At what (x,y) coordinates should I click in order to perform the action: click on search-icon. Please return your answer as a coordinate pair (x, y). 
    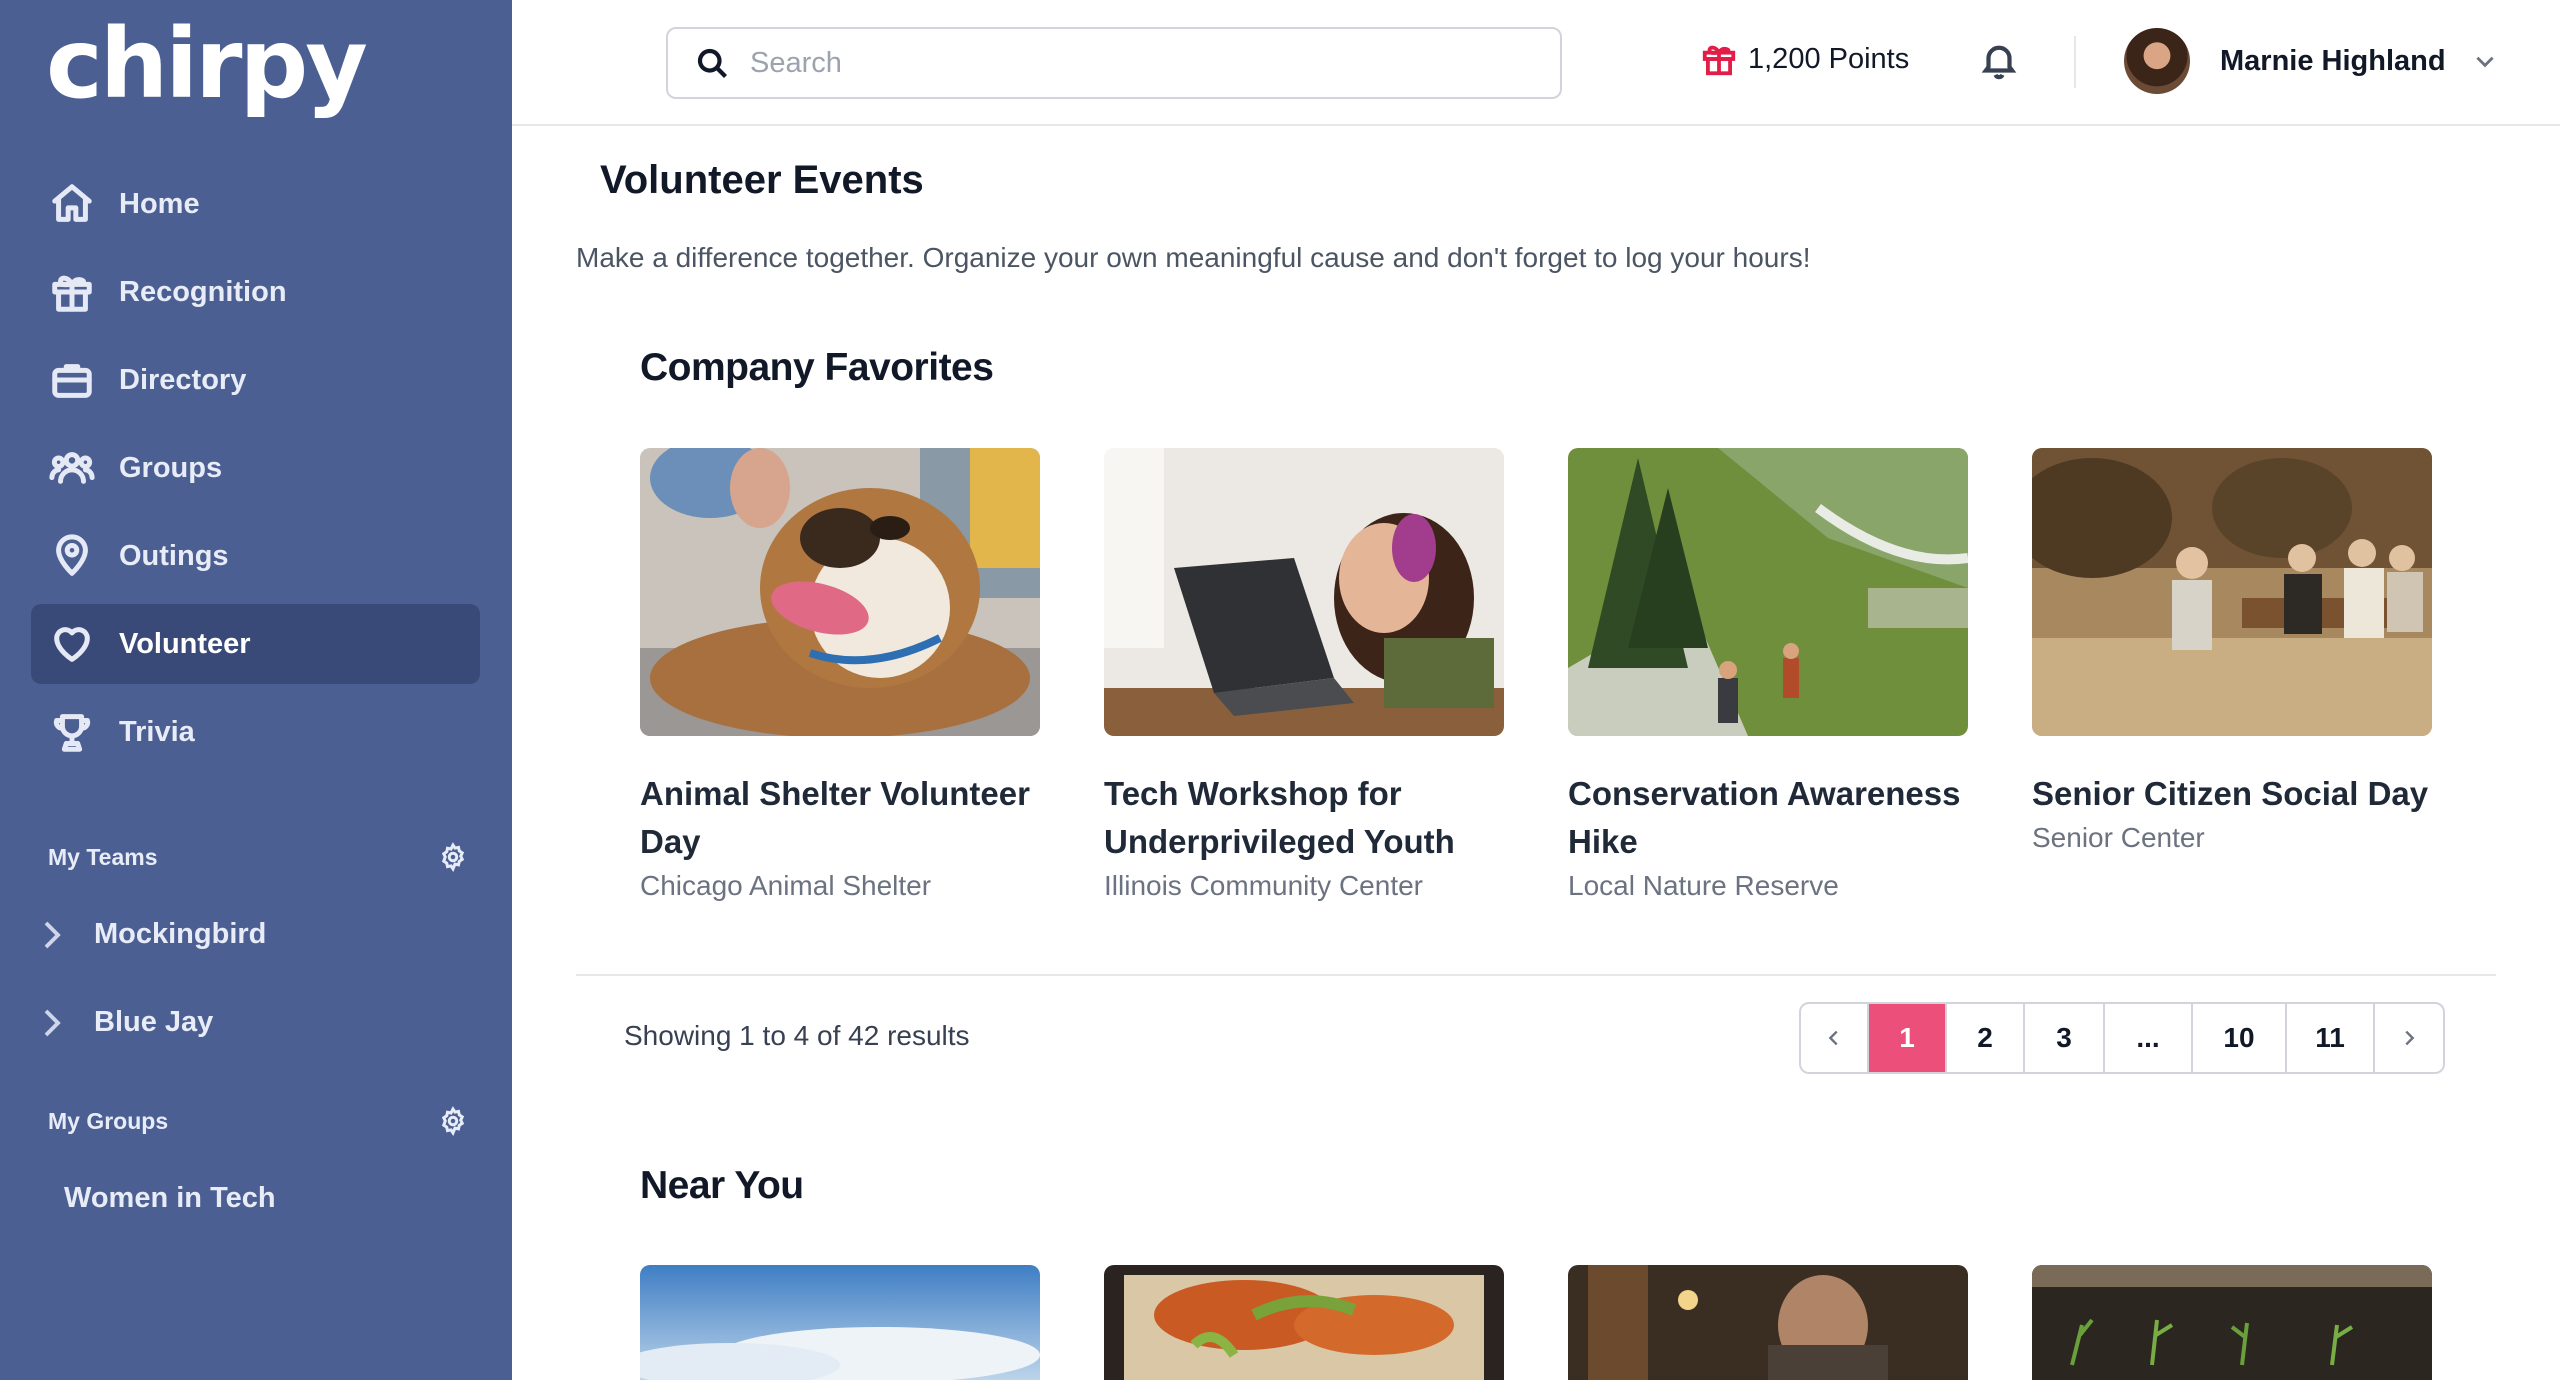
    Looking at the image, I should click on (712, 63).